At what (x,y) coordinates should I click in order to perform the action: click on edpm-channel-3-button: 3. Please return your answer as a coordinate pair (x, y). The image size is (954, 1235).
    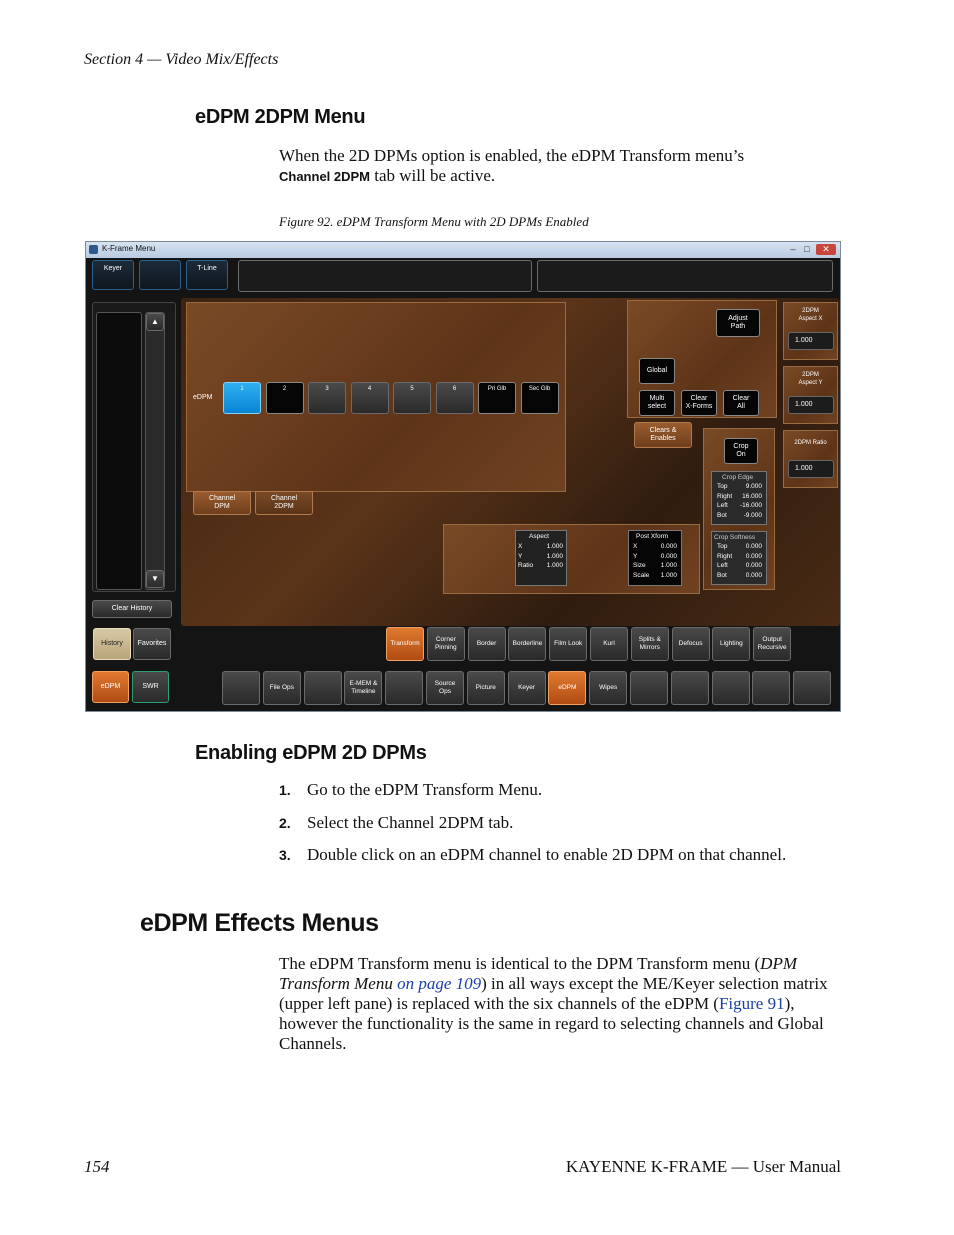
    Looking at the image, I should click on (327, 398).